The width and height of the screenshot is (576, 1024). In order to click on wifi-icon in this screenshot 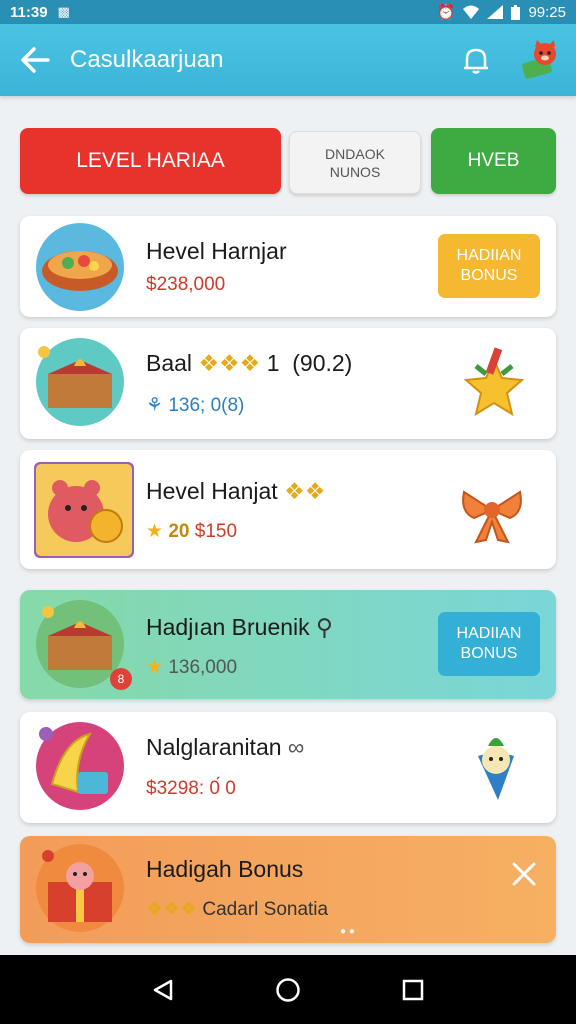, I will do `click(471, 12)`.